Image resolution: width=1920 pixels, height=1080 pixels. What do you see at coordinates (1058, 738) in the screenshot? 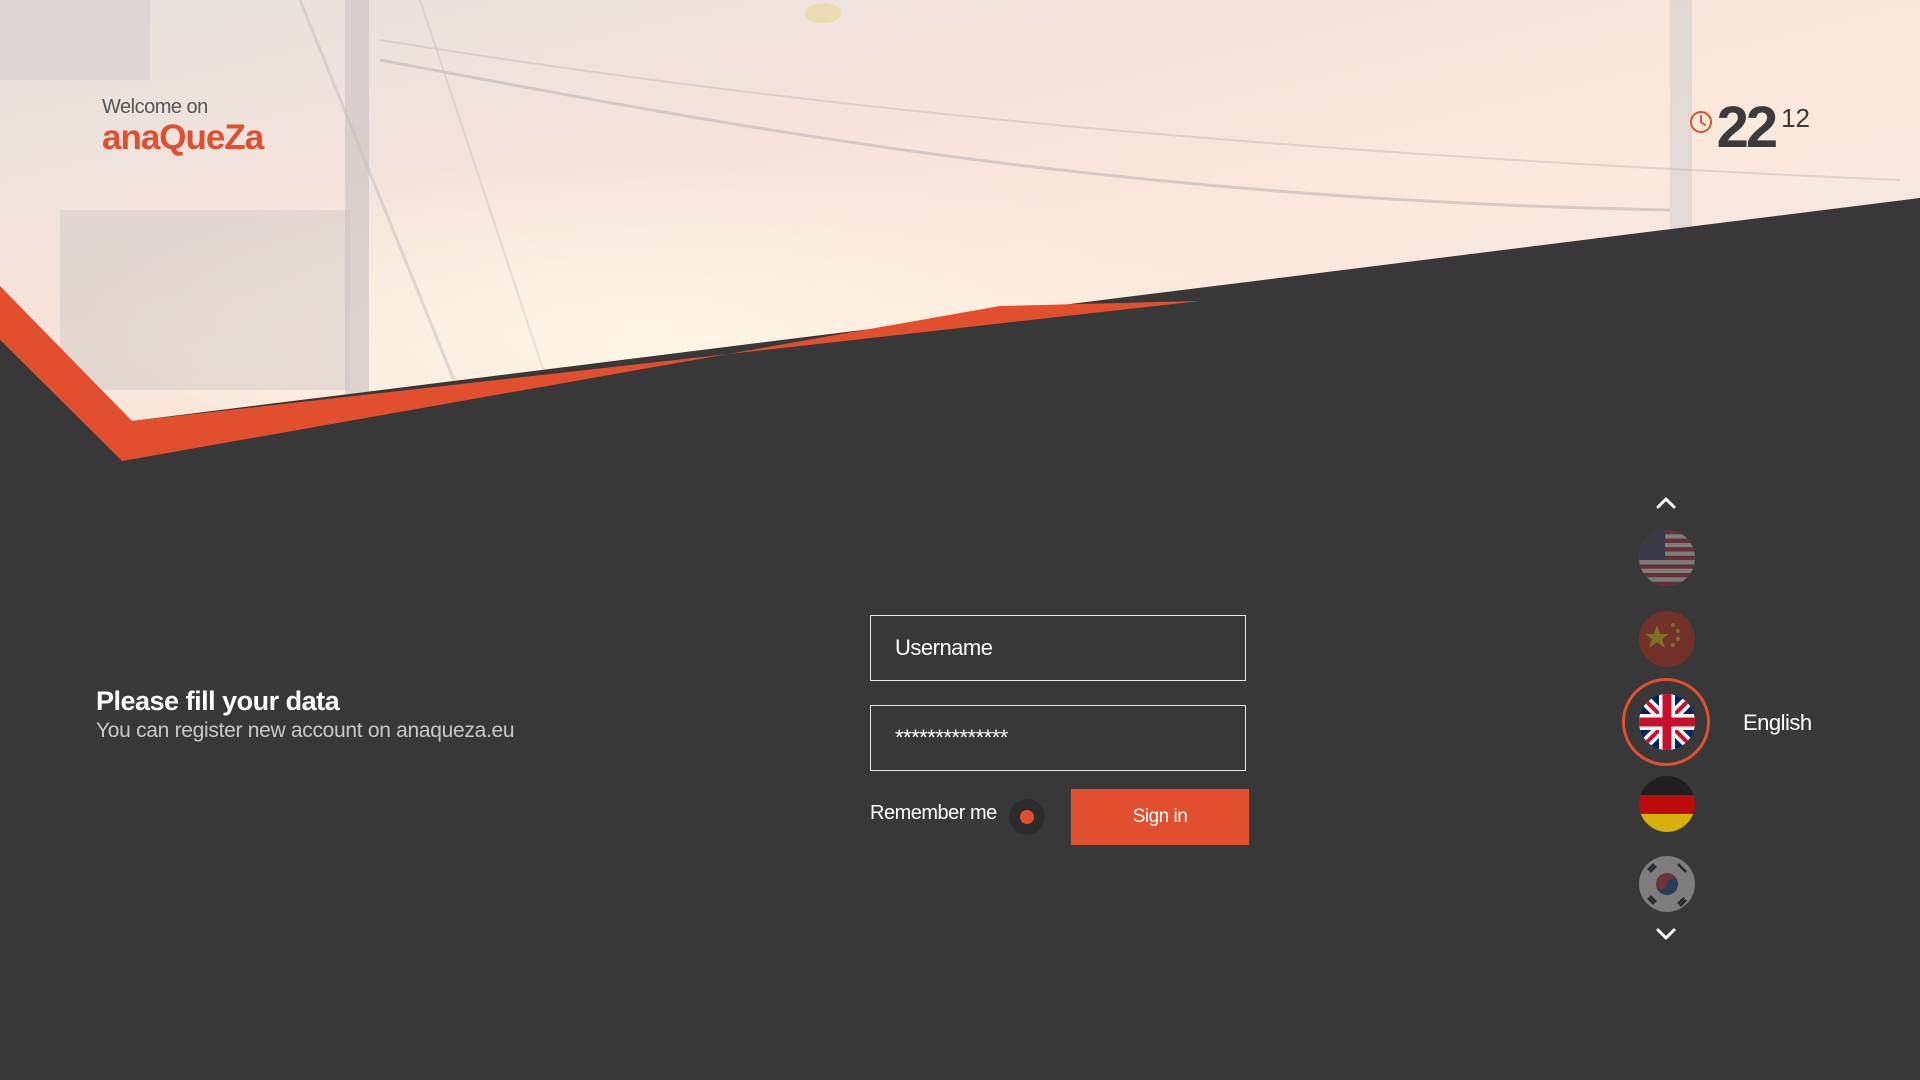
I see `password-input` at bounding box center [1058, 738].